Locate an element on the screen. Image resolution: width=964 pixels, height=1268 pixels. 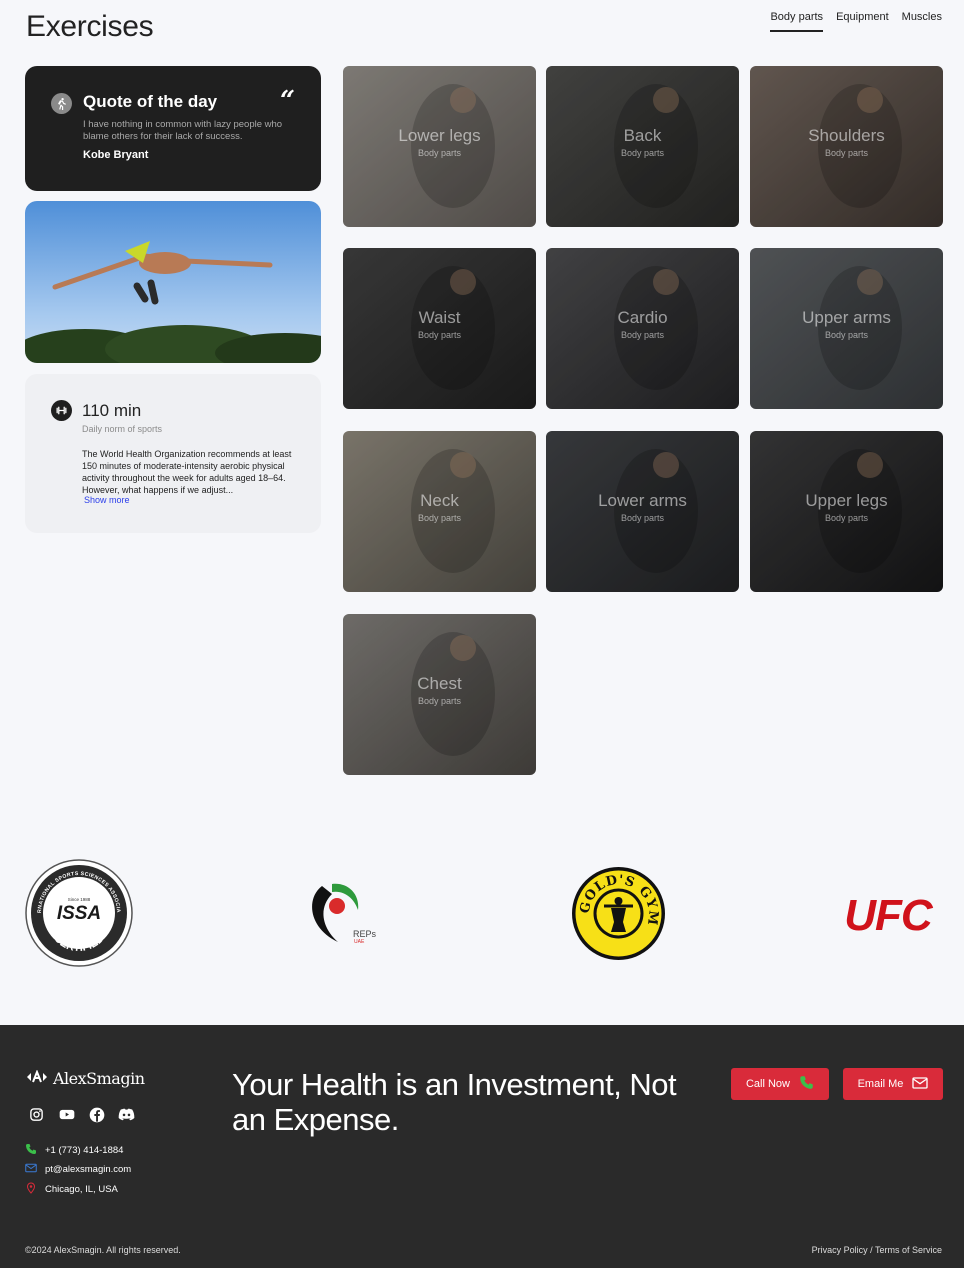
tab-body-parts: Body parts is located at coordinates (797, 21).